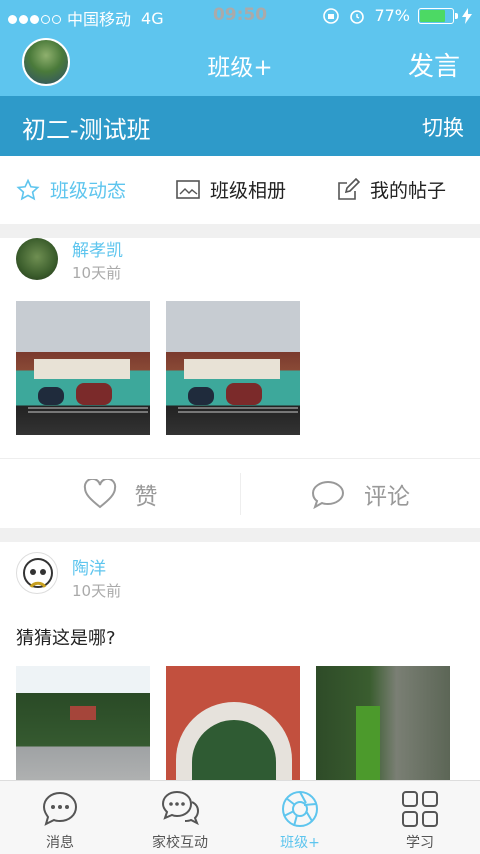  I want to click on tab-label: 消息, so click(60, 843).